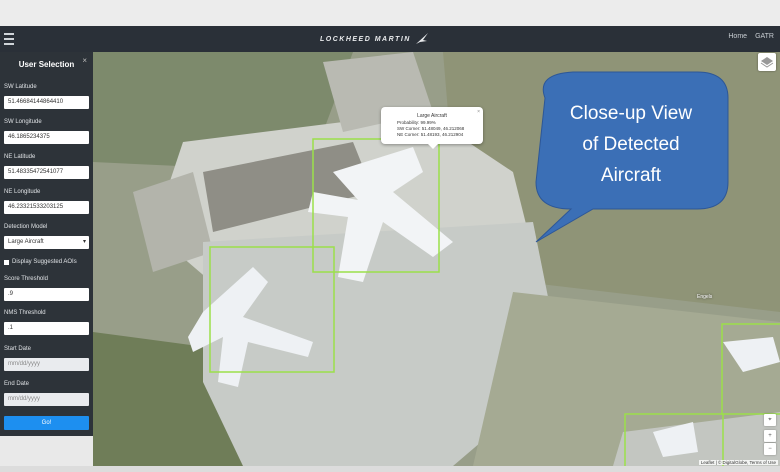 Image resolution: width=780 pixels, height=472 pixels. I want to click on brand-name: LOCKHEED MARTIN, so click(365, 39).